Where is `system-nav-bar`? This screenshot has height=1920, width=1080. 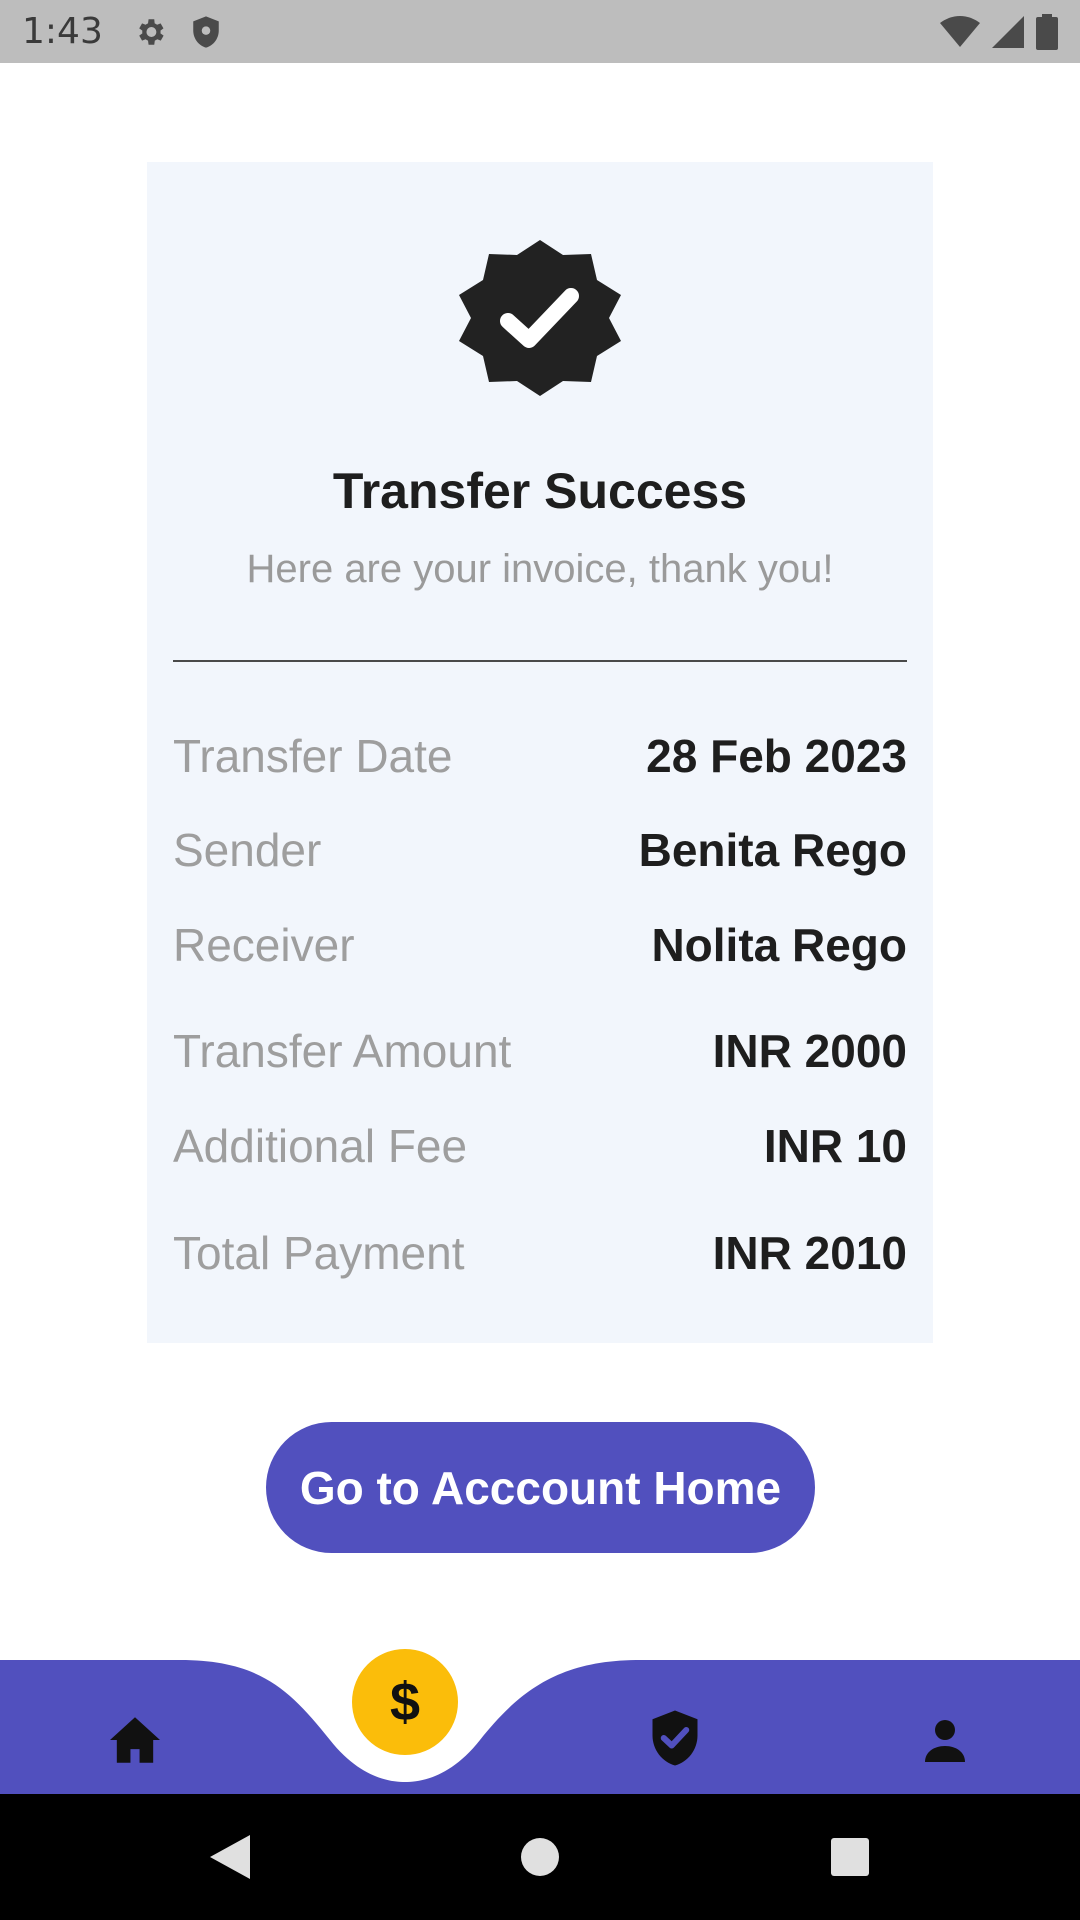
system-nav-bar is located at coordinates (540, 1857).